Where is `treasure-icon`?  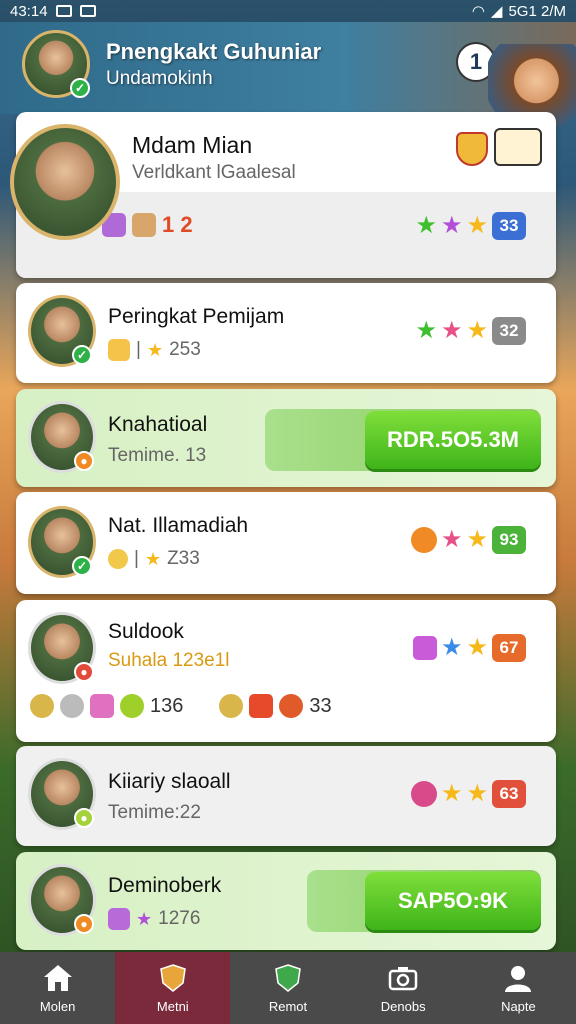 treasure-icon is located at coordinates (261, 706).